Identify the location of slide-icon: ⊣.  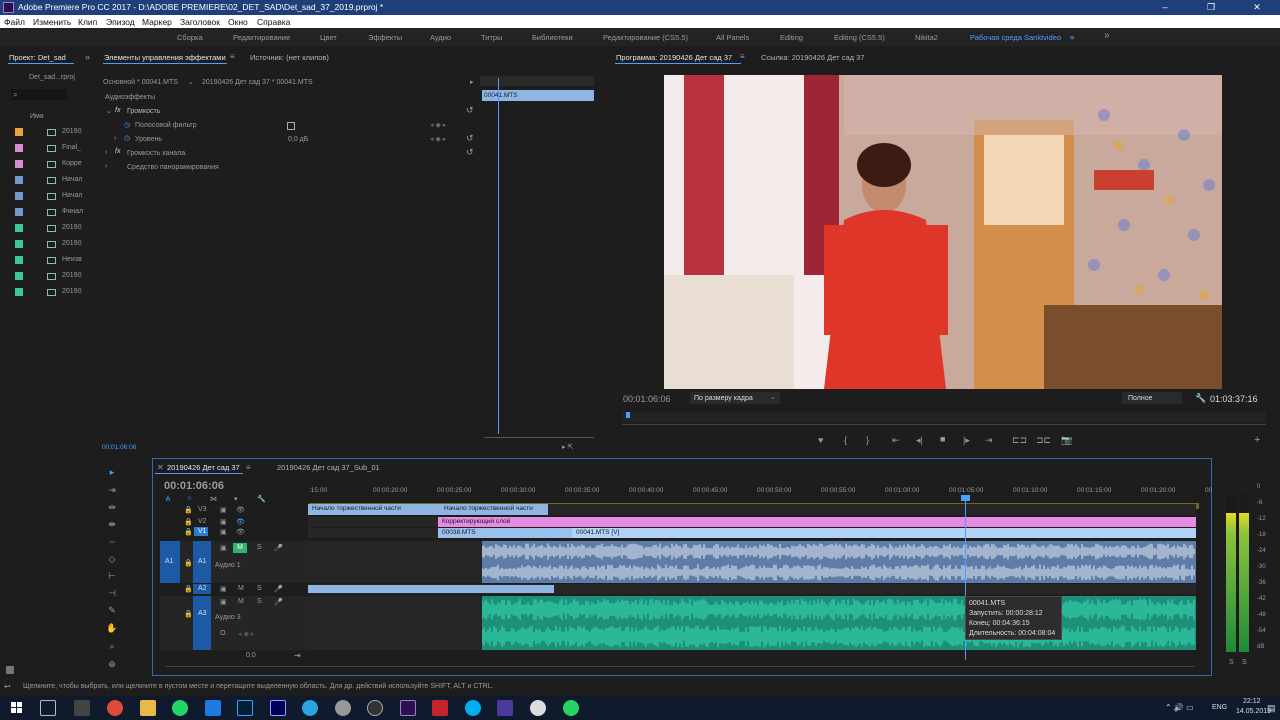
(112, 593).